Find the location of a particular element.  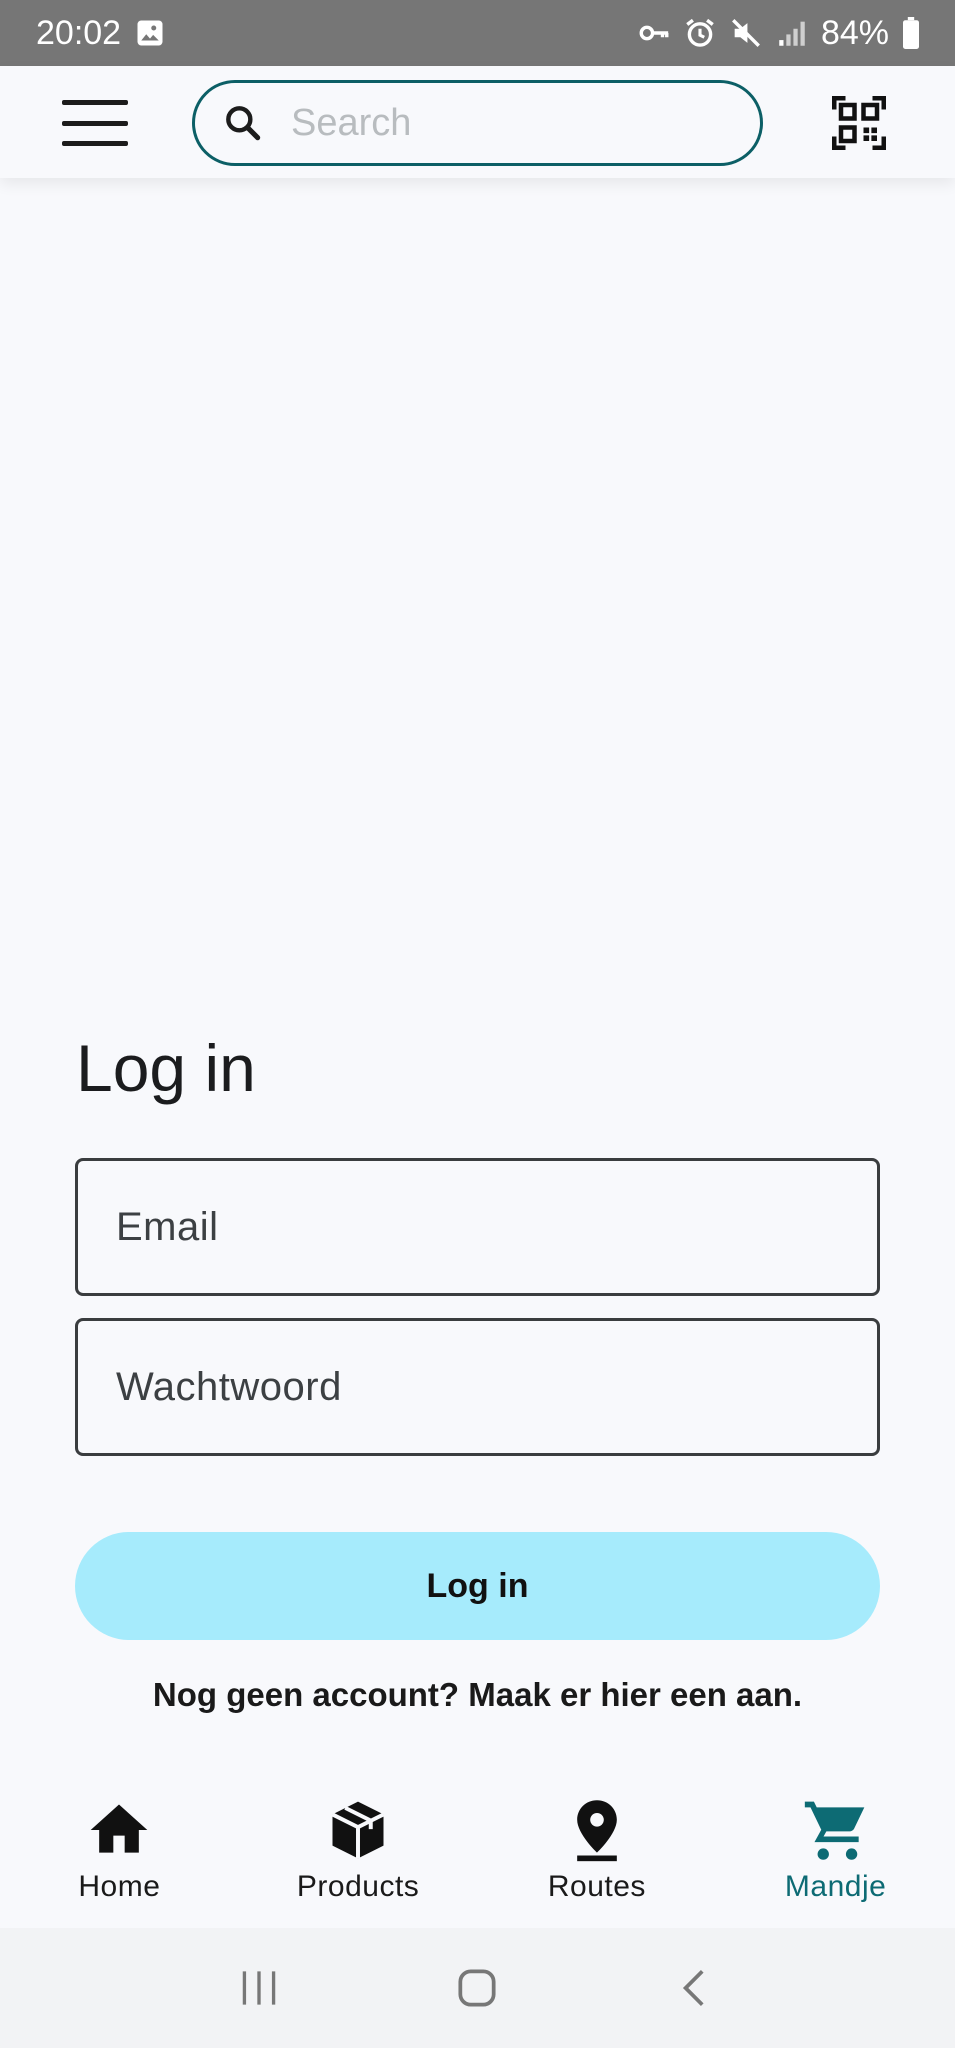

home-button is located at coordinates (477, 1988).